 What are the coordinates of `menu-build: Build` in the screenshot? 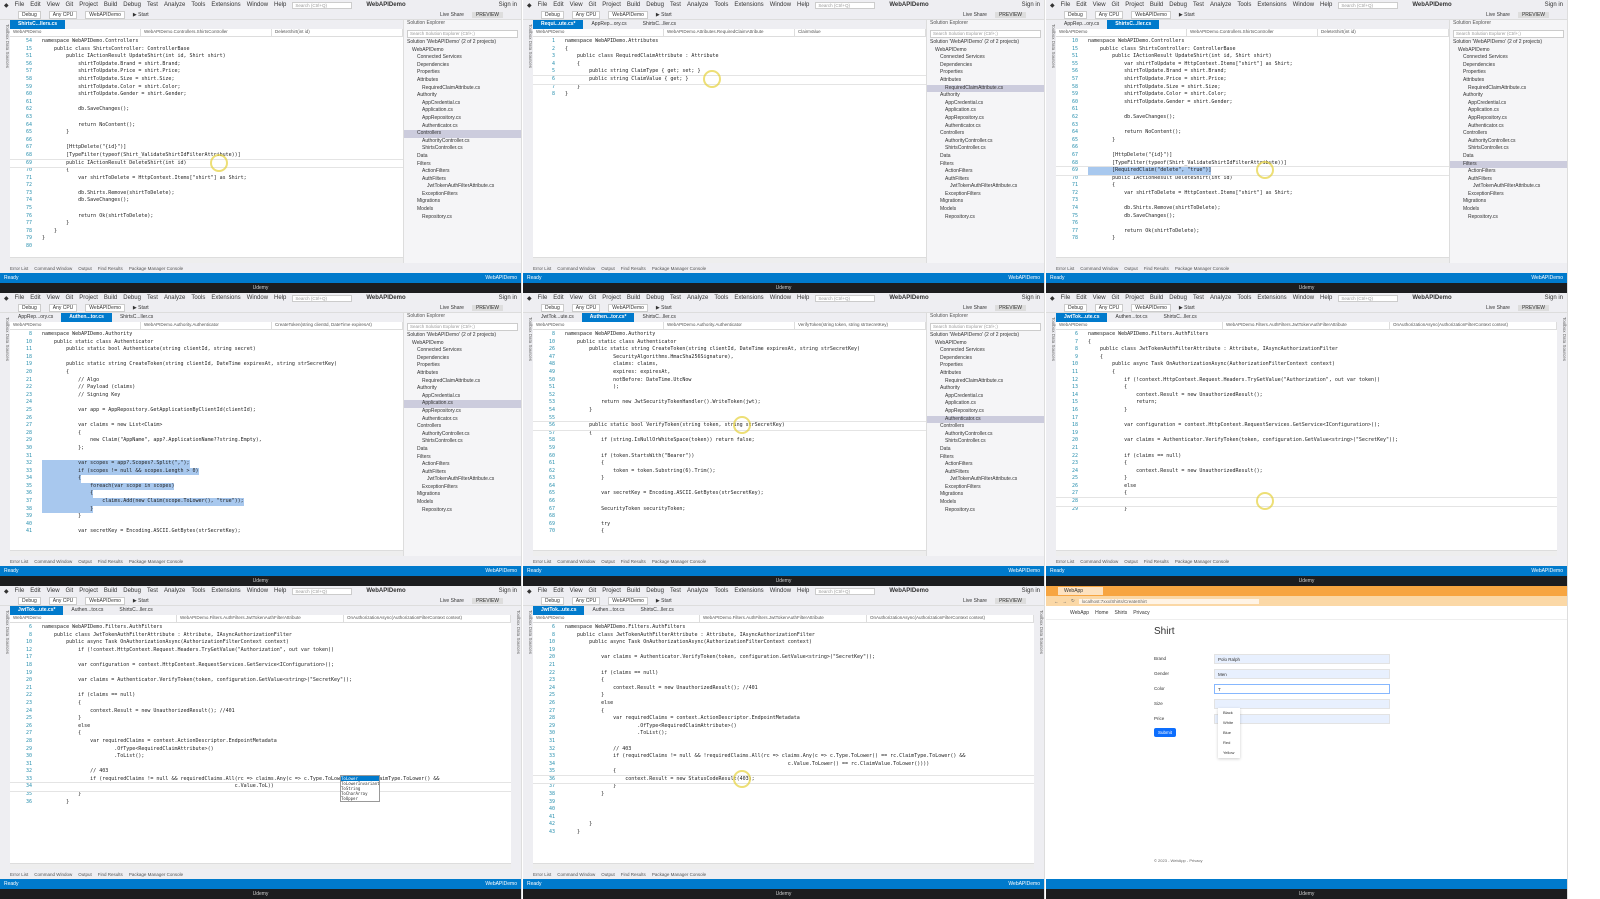 It's located at (633, 5).